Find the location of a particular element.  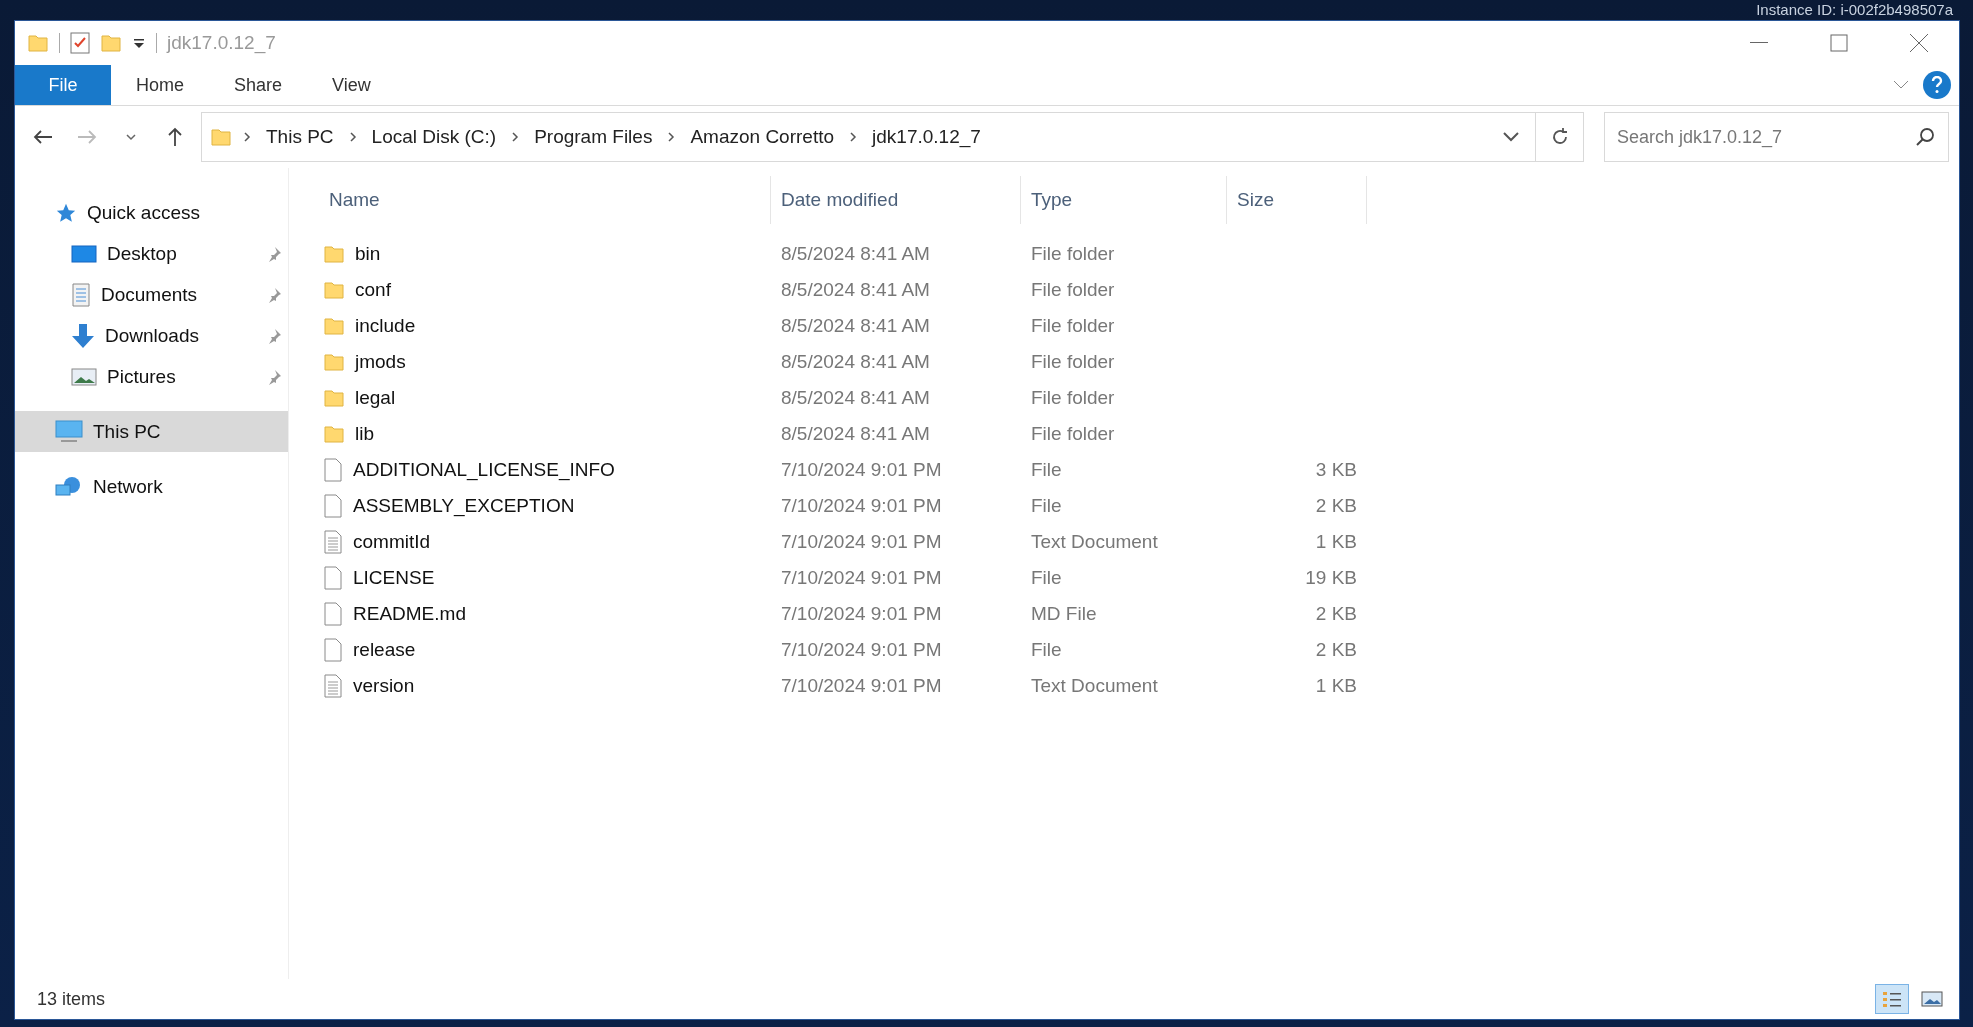

sidebar-item: This PC is located at coordinates (151, 431).